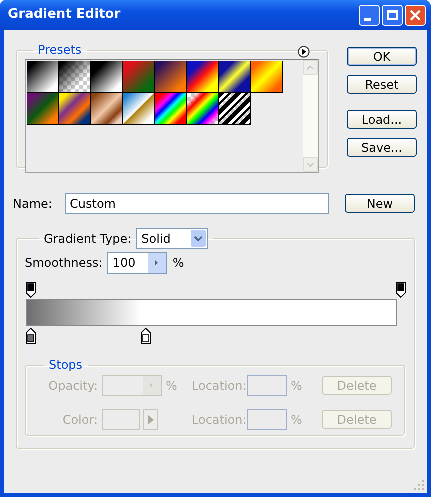 The height and width of the screenshot is (497, 431). What do you see at coordinates (66, 365) in the screenshot?
I see `stops-legend: Stops` at bounding box center [66, 365].